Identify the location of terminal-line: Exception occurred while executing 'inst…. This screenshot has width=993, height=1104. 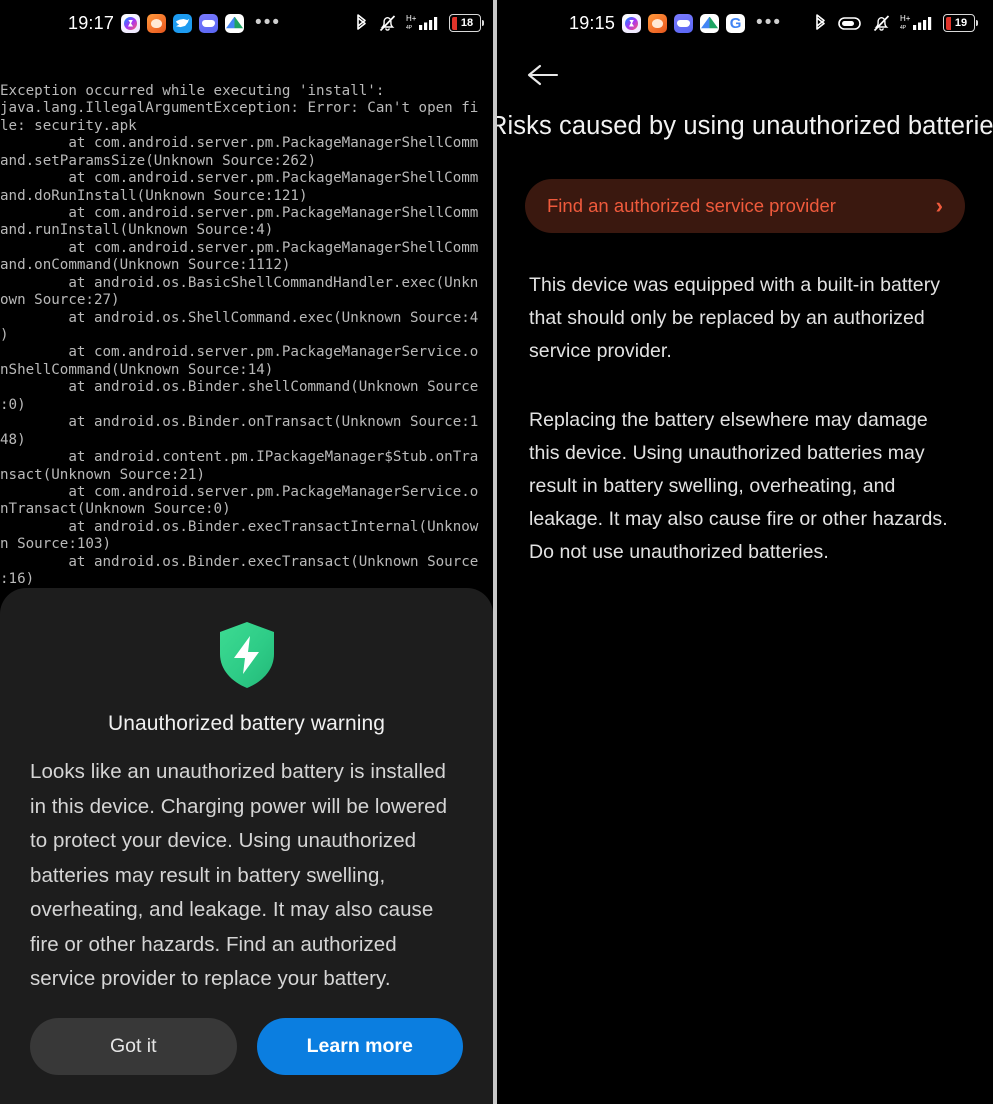
(192, 90).